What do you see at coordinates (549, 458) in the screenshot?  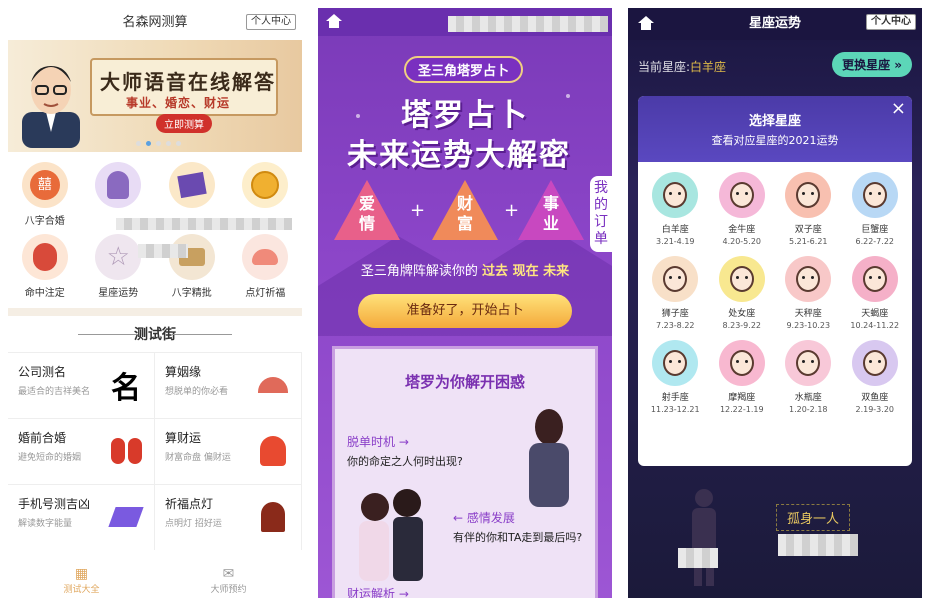 I see `woman-illustration` at bounding box center [549, 458].